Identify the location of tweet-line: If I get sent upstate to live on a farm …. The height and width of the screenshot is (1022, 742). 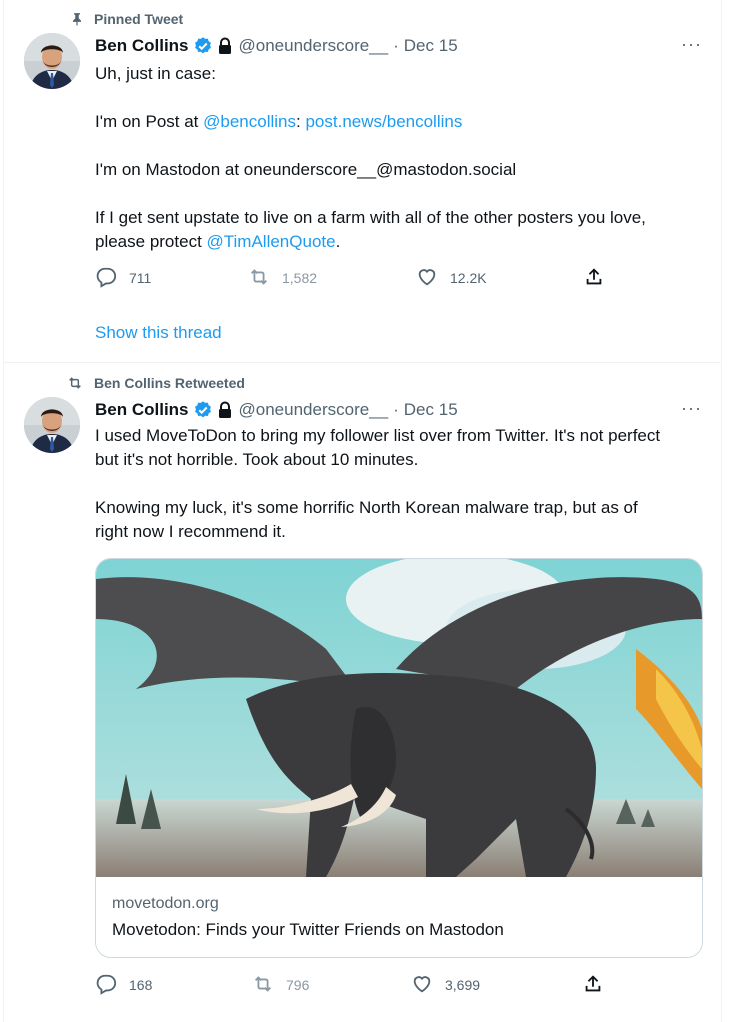
(370, 217).